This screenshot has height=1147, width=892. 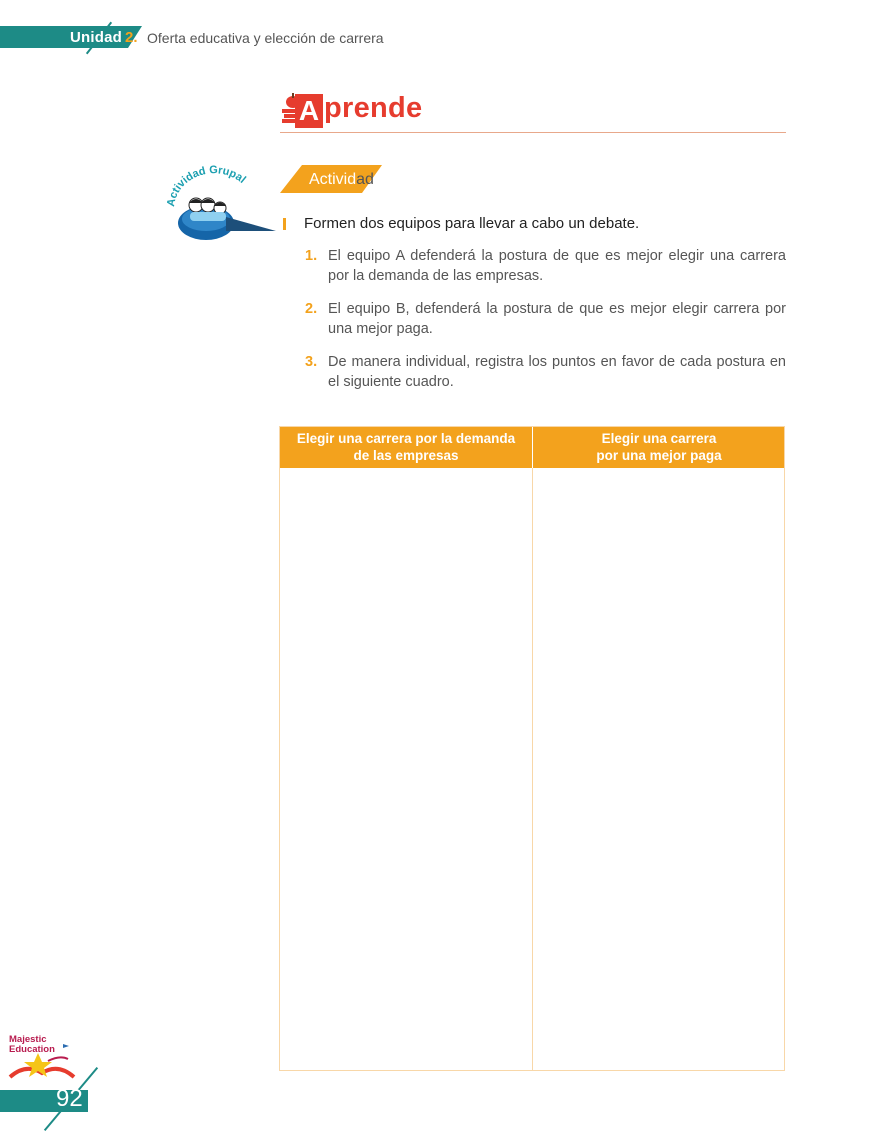 I want to click on answer-cell-pay, so click(x=659, y=769).